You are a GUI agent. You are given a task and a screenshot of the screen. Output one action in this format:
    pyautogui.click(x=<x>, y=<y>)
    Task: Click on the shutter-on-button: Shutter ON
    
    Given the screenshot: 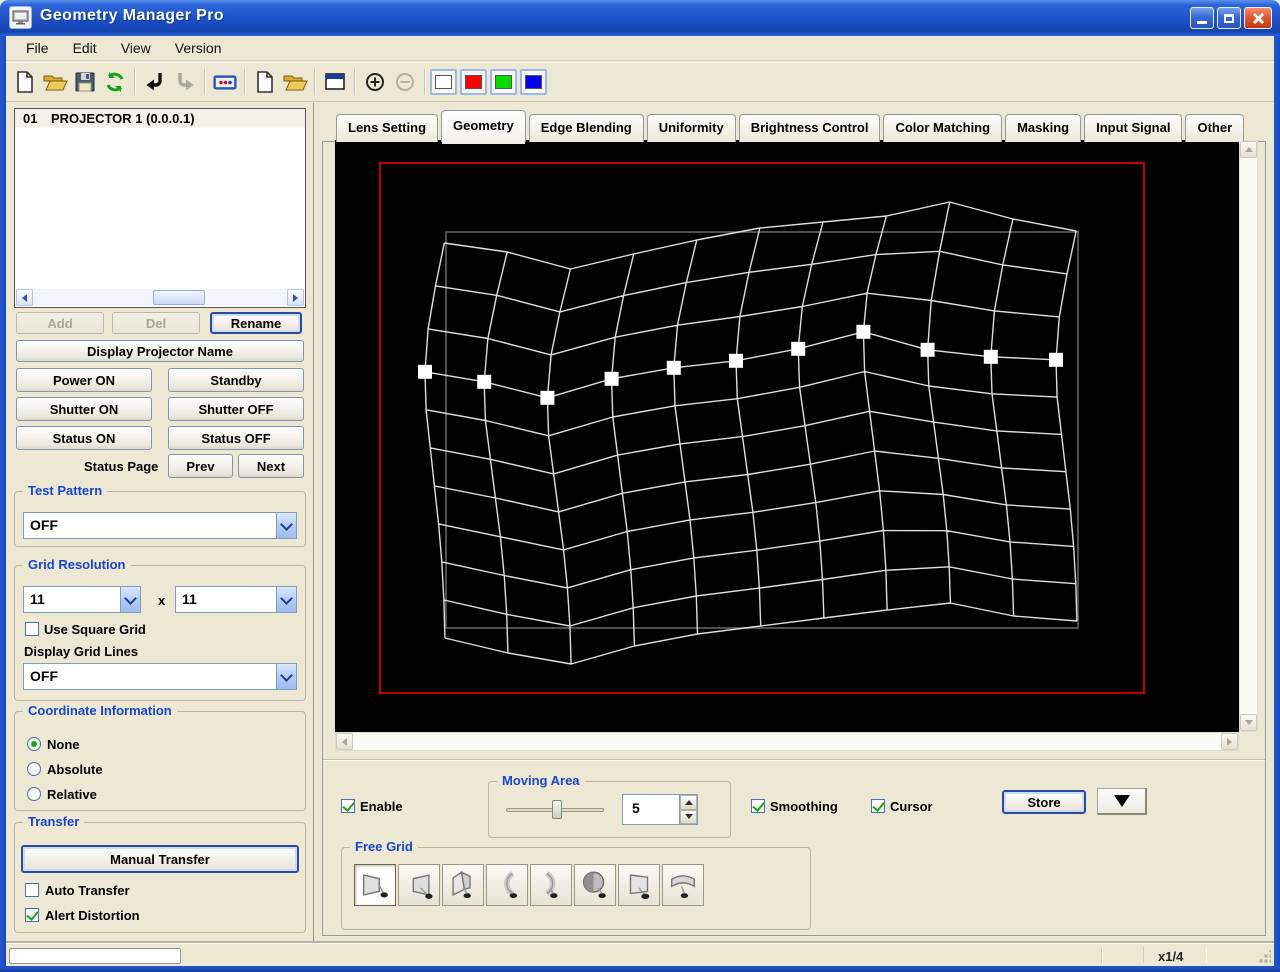 What is the action you would take?
    pyautogui.click(x=84, y=409)
    